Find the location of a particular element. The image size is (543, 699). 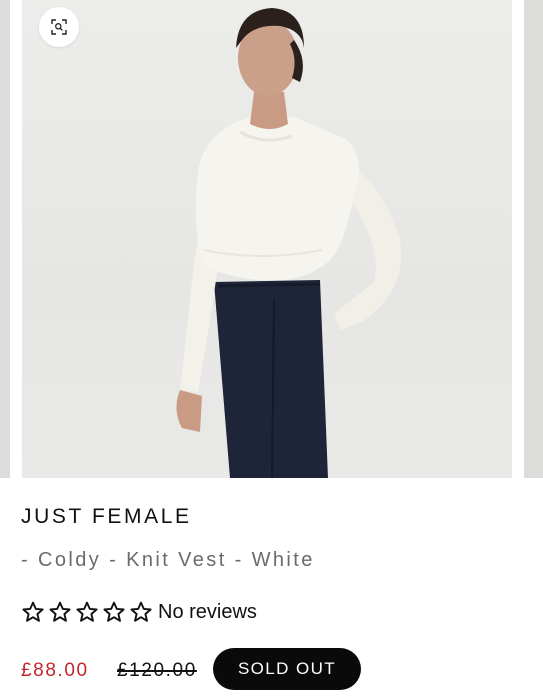

product-vendor: JUST FEMALE is located at coordinates (106, 516).